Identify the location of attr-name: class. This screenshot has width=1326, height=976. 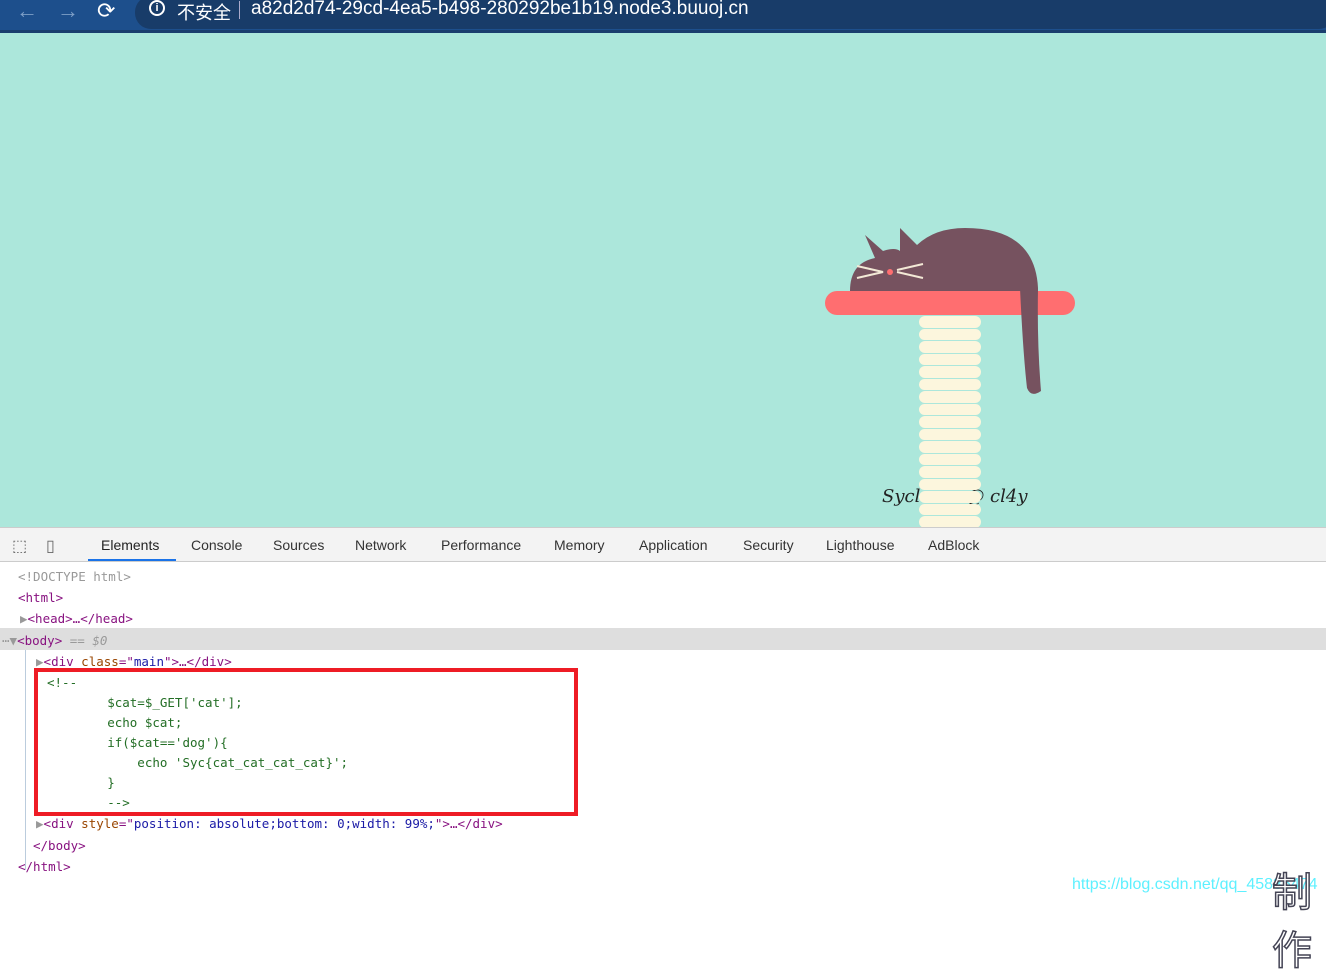
(100, 661).